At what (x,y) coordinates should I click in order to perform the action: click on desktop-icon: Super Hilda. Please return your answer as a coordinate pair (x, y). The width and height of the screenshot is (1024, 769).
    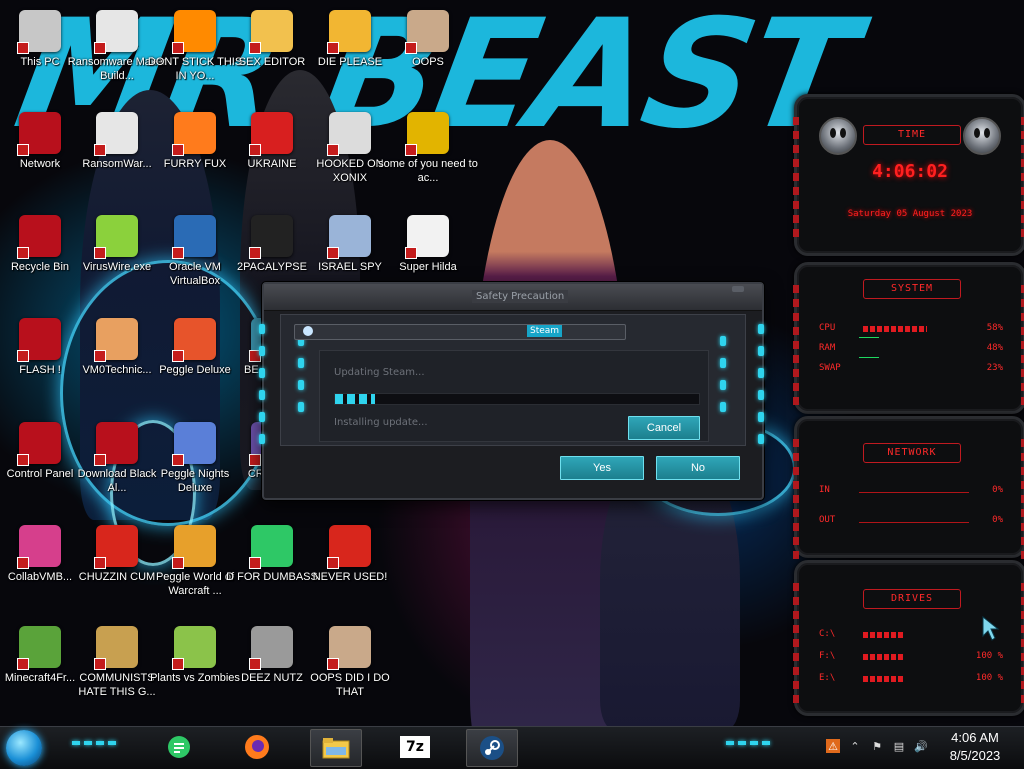
    Looking at the image, I should click on (428, 244).